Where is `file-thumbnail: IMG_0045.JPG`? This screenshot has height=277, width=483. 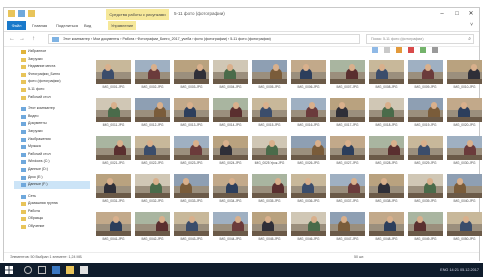 file-thumbnail: IMG_0045.JPG is located at coordinates (269, 228).